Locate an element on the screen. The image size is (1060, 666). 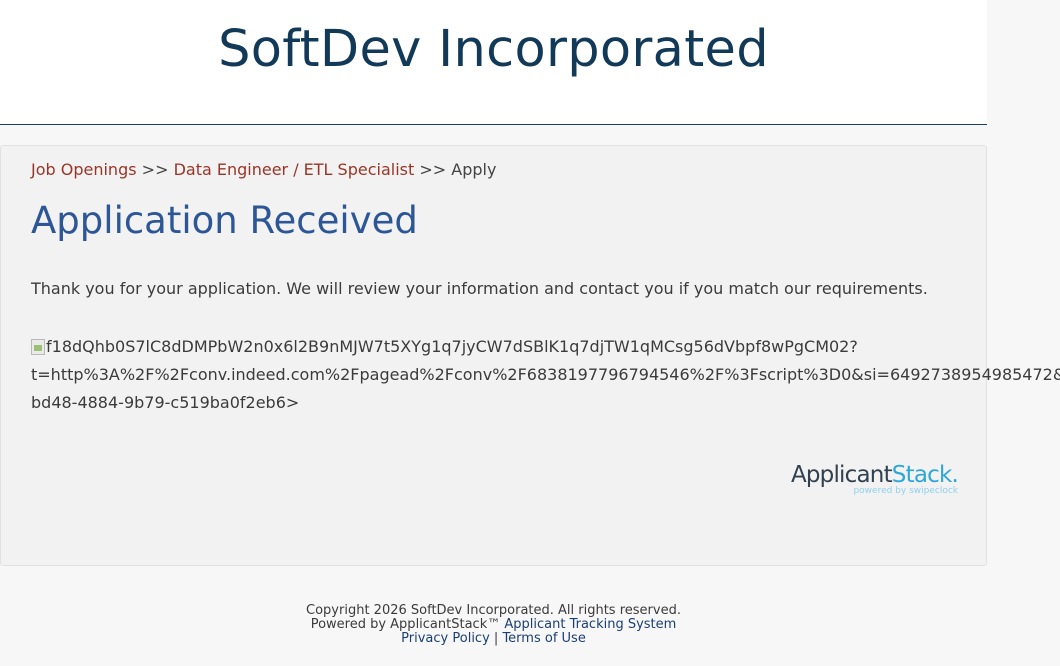
footer-links: Privacy Policy | Terms of Use is located at coordinates (493, 639).